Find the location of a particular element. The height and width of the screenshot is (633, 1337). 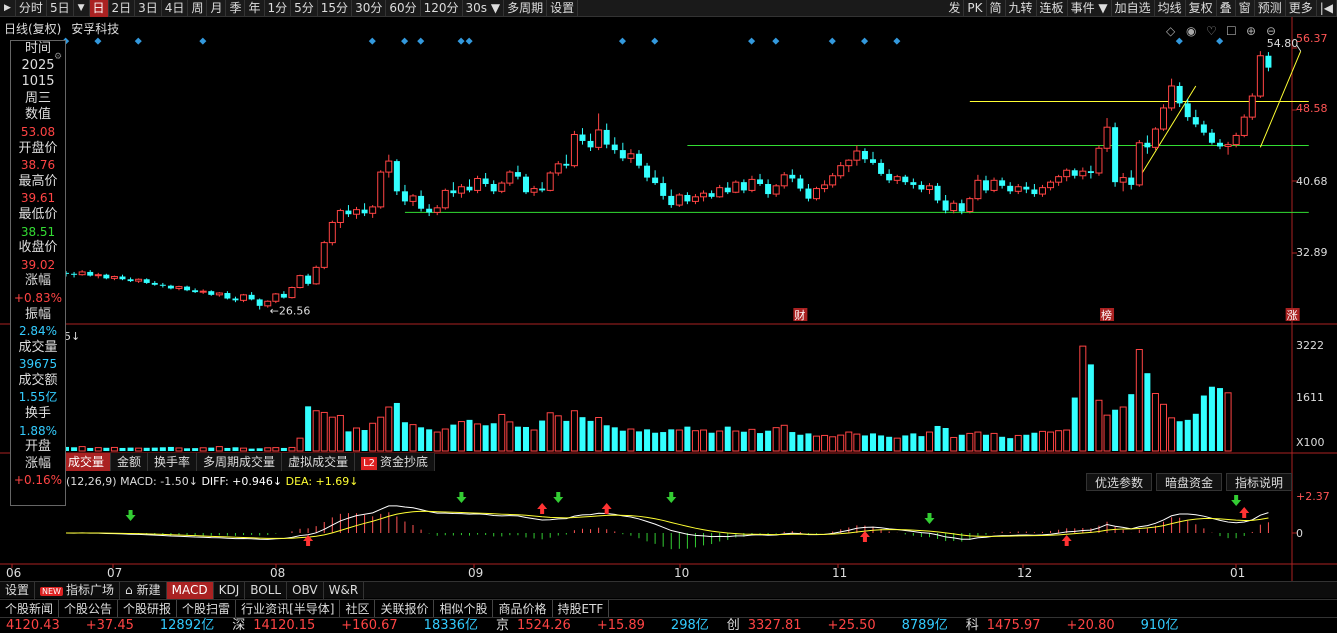

toolbar-right-button: 简 is located at coordinates (996, 8).